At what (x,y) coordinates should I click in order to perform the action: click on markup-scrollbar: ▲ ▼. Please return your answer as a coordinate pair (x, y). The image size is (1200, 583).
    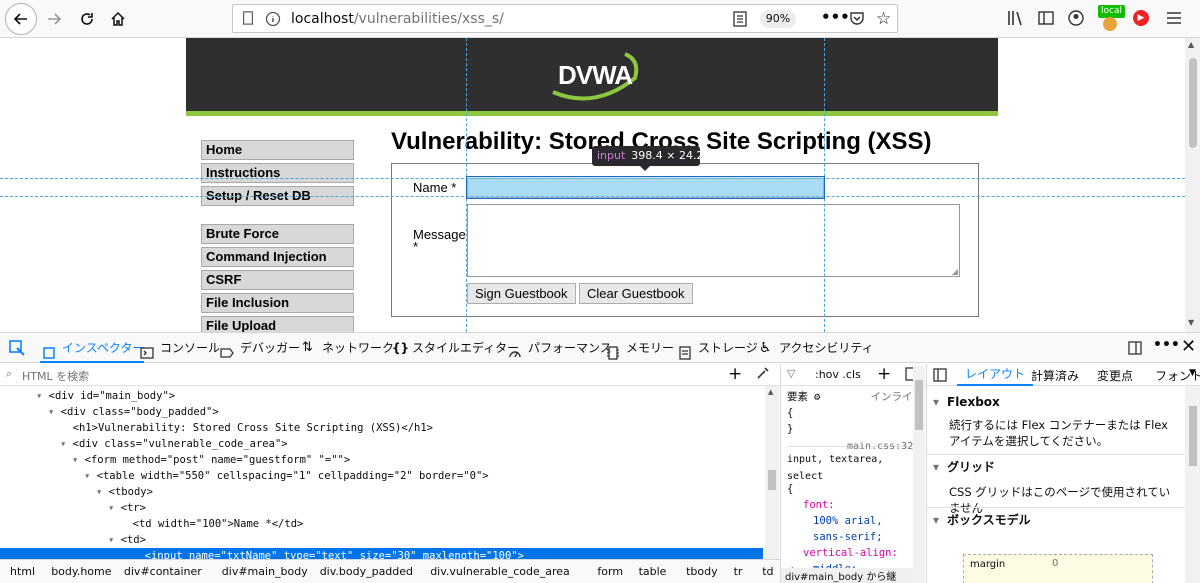
    Looking at the image, I should click on (772, 484).